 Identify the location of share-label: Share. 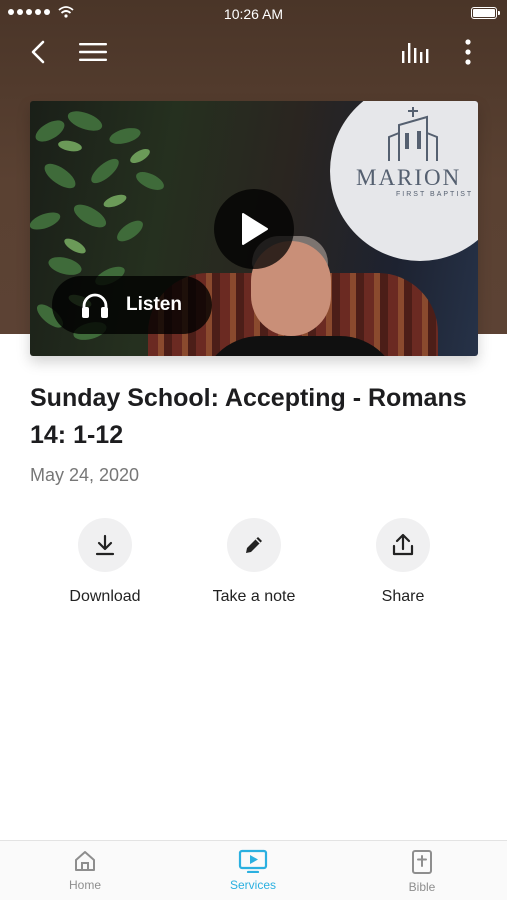
(403, 596).